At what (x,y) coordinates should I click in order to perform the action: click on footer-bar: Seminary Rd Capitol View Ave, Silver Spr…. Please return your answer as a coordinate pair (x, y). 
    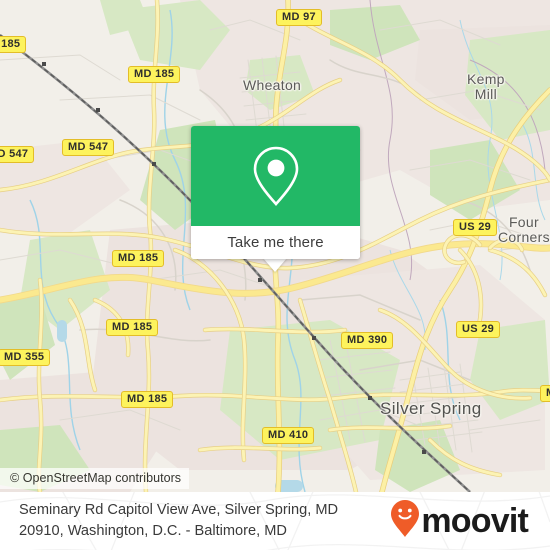
    Looking at the image, I should click on (275, 521).